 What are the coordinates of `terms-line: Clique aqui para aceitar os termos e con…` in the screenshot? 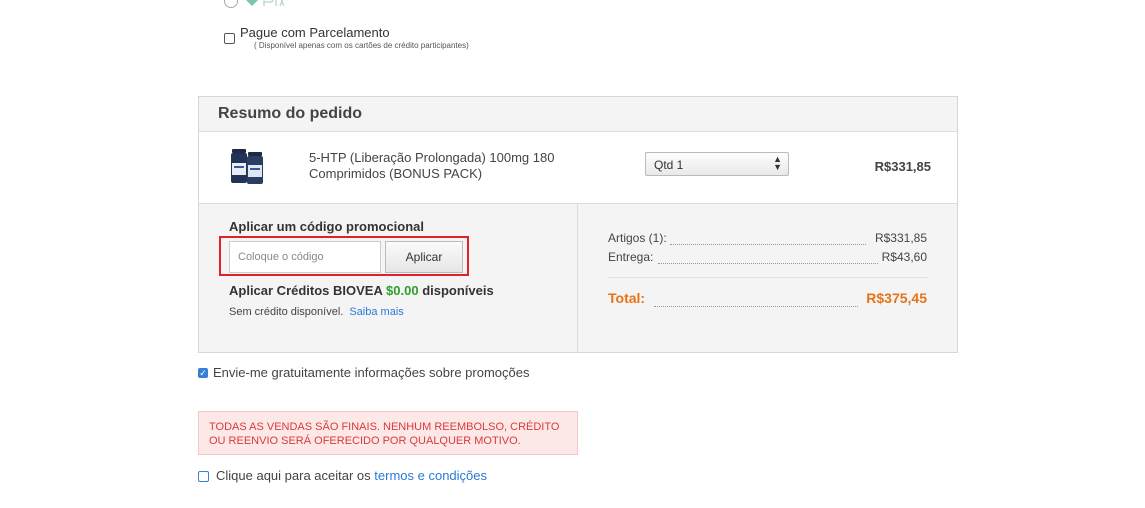 It's located at (351, 475).